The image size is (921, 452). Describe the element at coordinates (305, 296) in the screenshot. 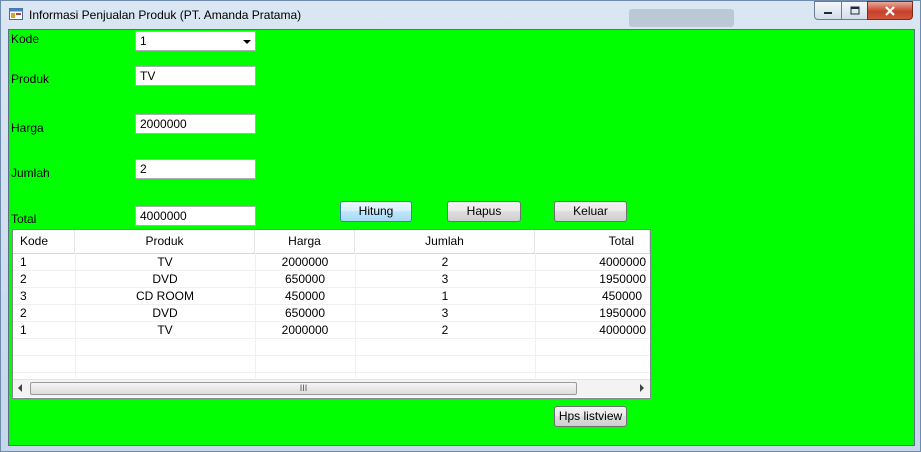

I see `cell-harga: 450000` at that location.